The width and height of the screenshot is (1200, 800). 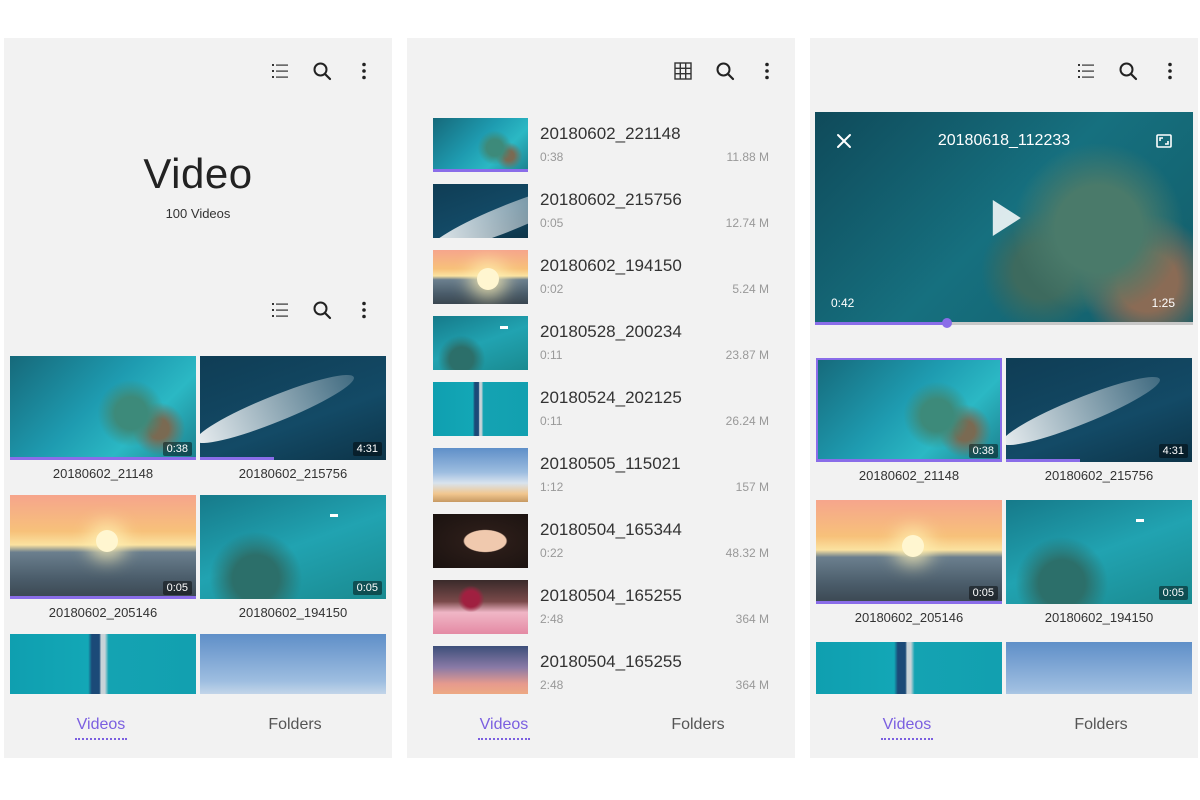 What do you see at coordinates (601, 211) in the screenshot?
I see `list-item: 20180602_215756 0:05 12.74 M` at bounding box center [601, 211].